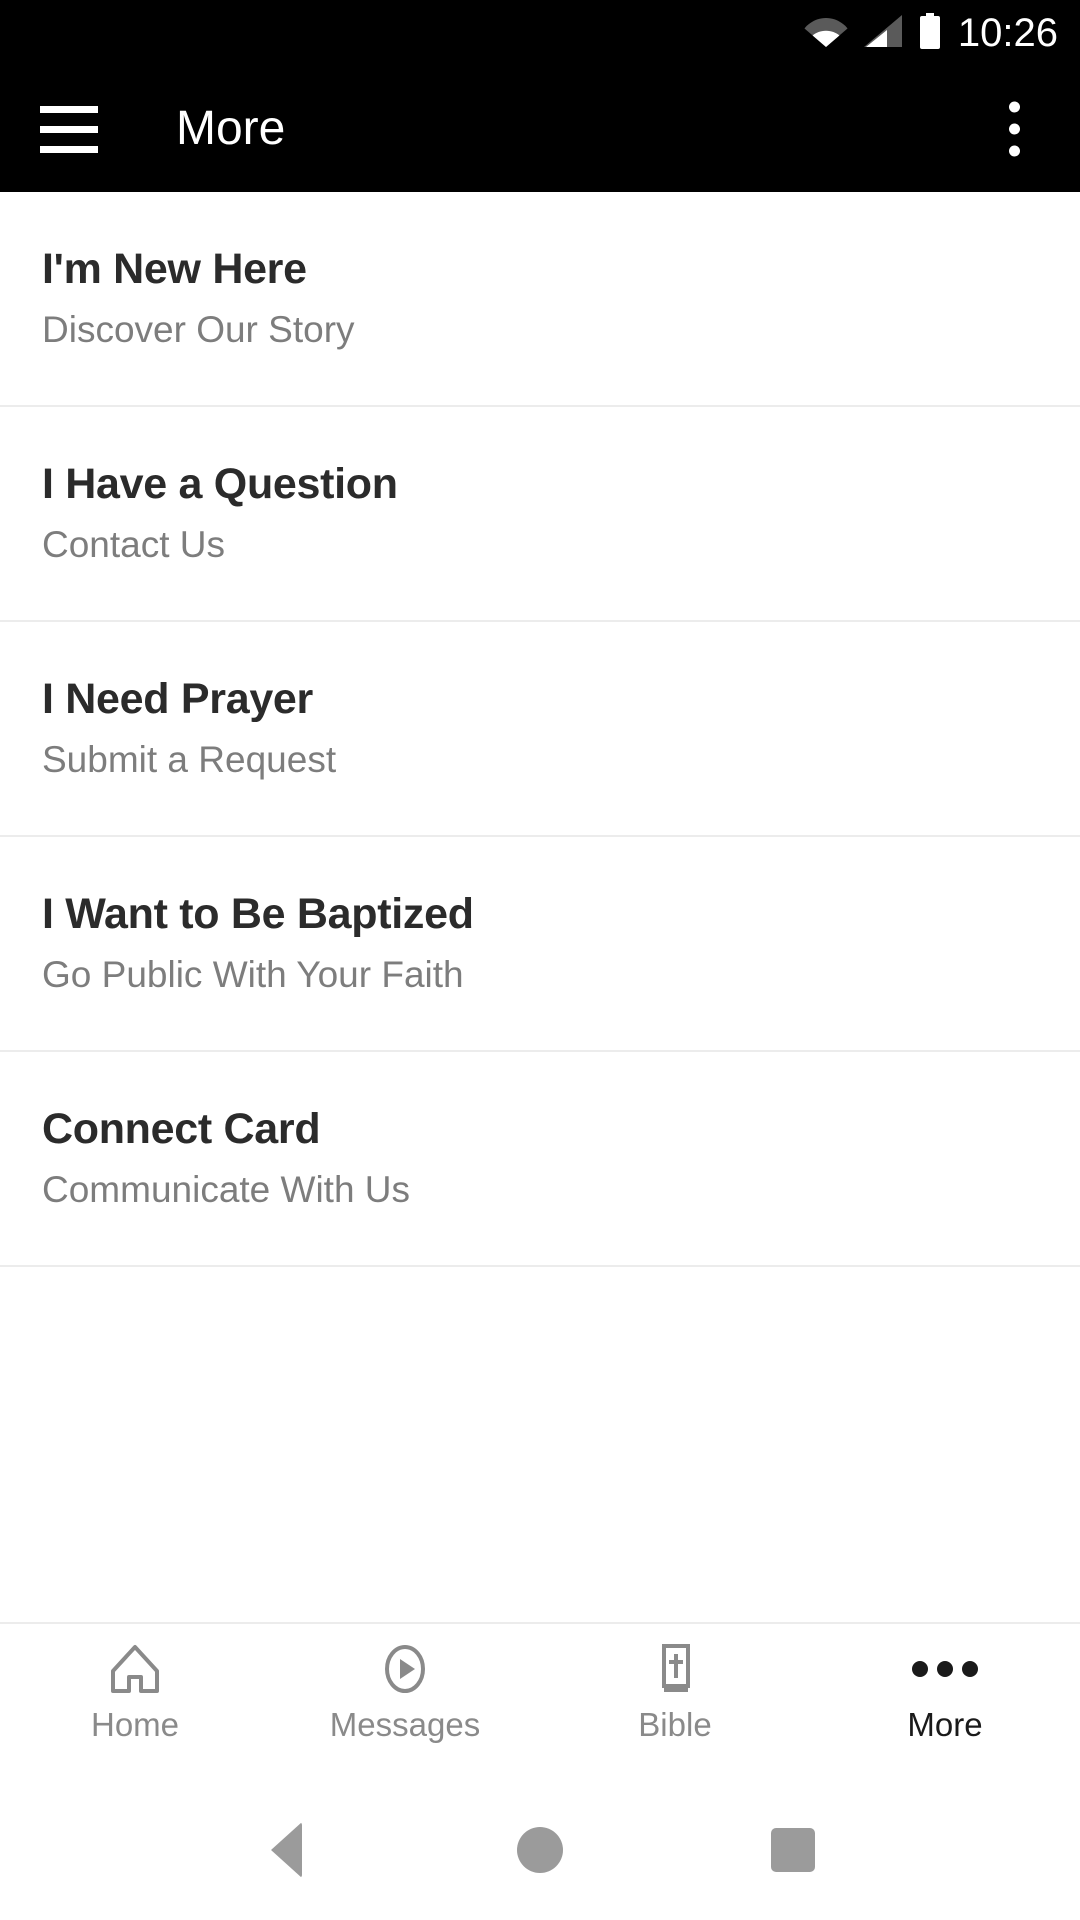  What do you see at coordinates (540, 299) in the screenshot?
I see `list-item-im-new-here: I'm New Here Discover Our Story` at bounding box center [540, 299].